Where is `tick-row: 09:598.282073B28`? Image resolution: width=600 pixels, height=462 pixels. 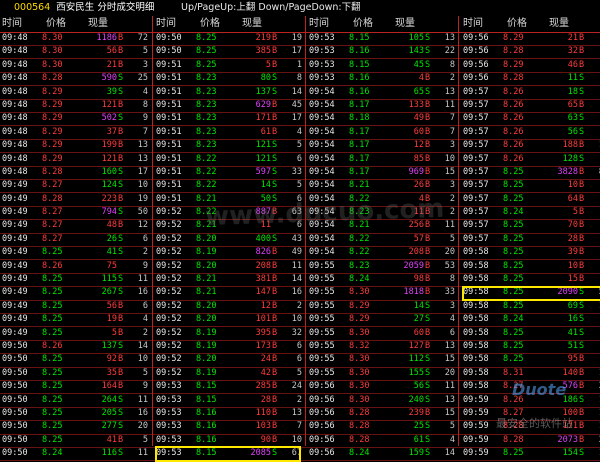
tick-row: 09:598.282073B28 is located at coordinates (530, 440).